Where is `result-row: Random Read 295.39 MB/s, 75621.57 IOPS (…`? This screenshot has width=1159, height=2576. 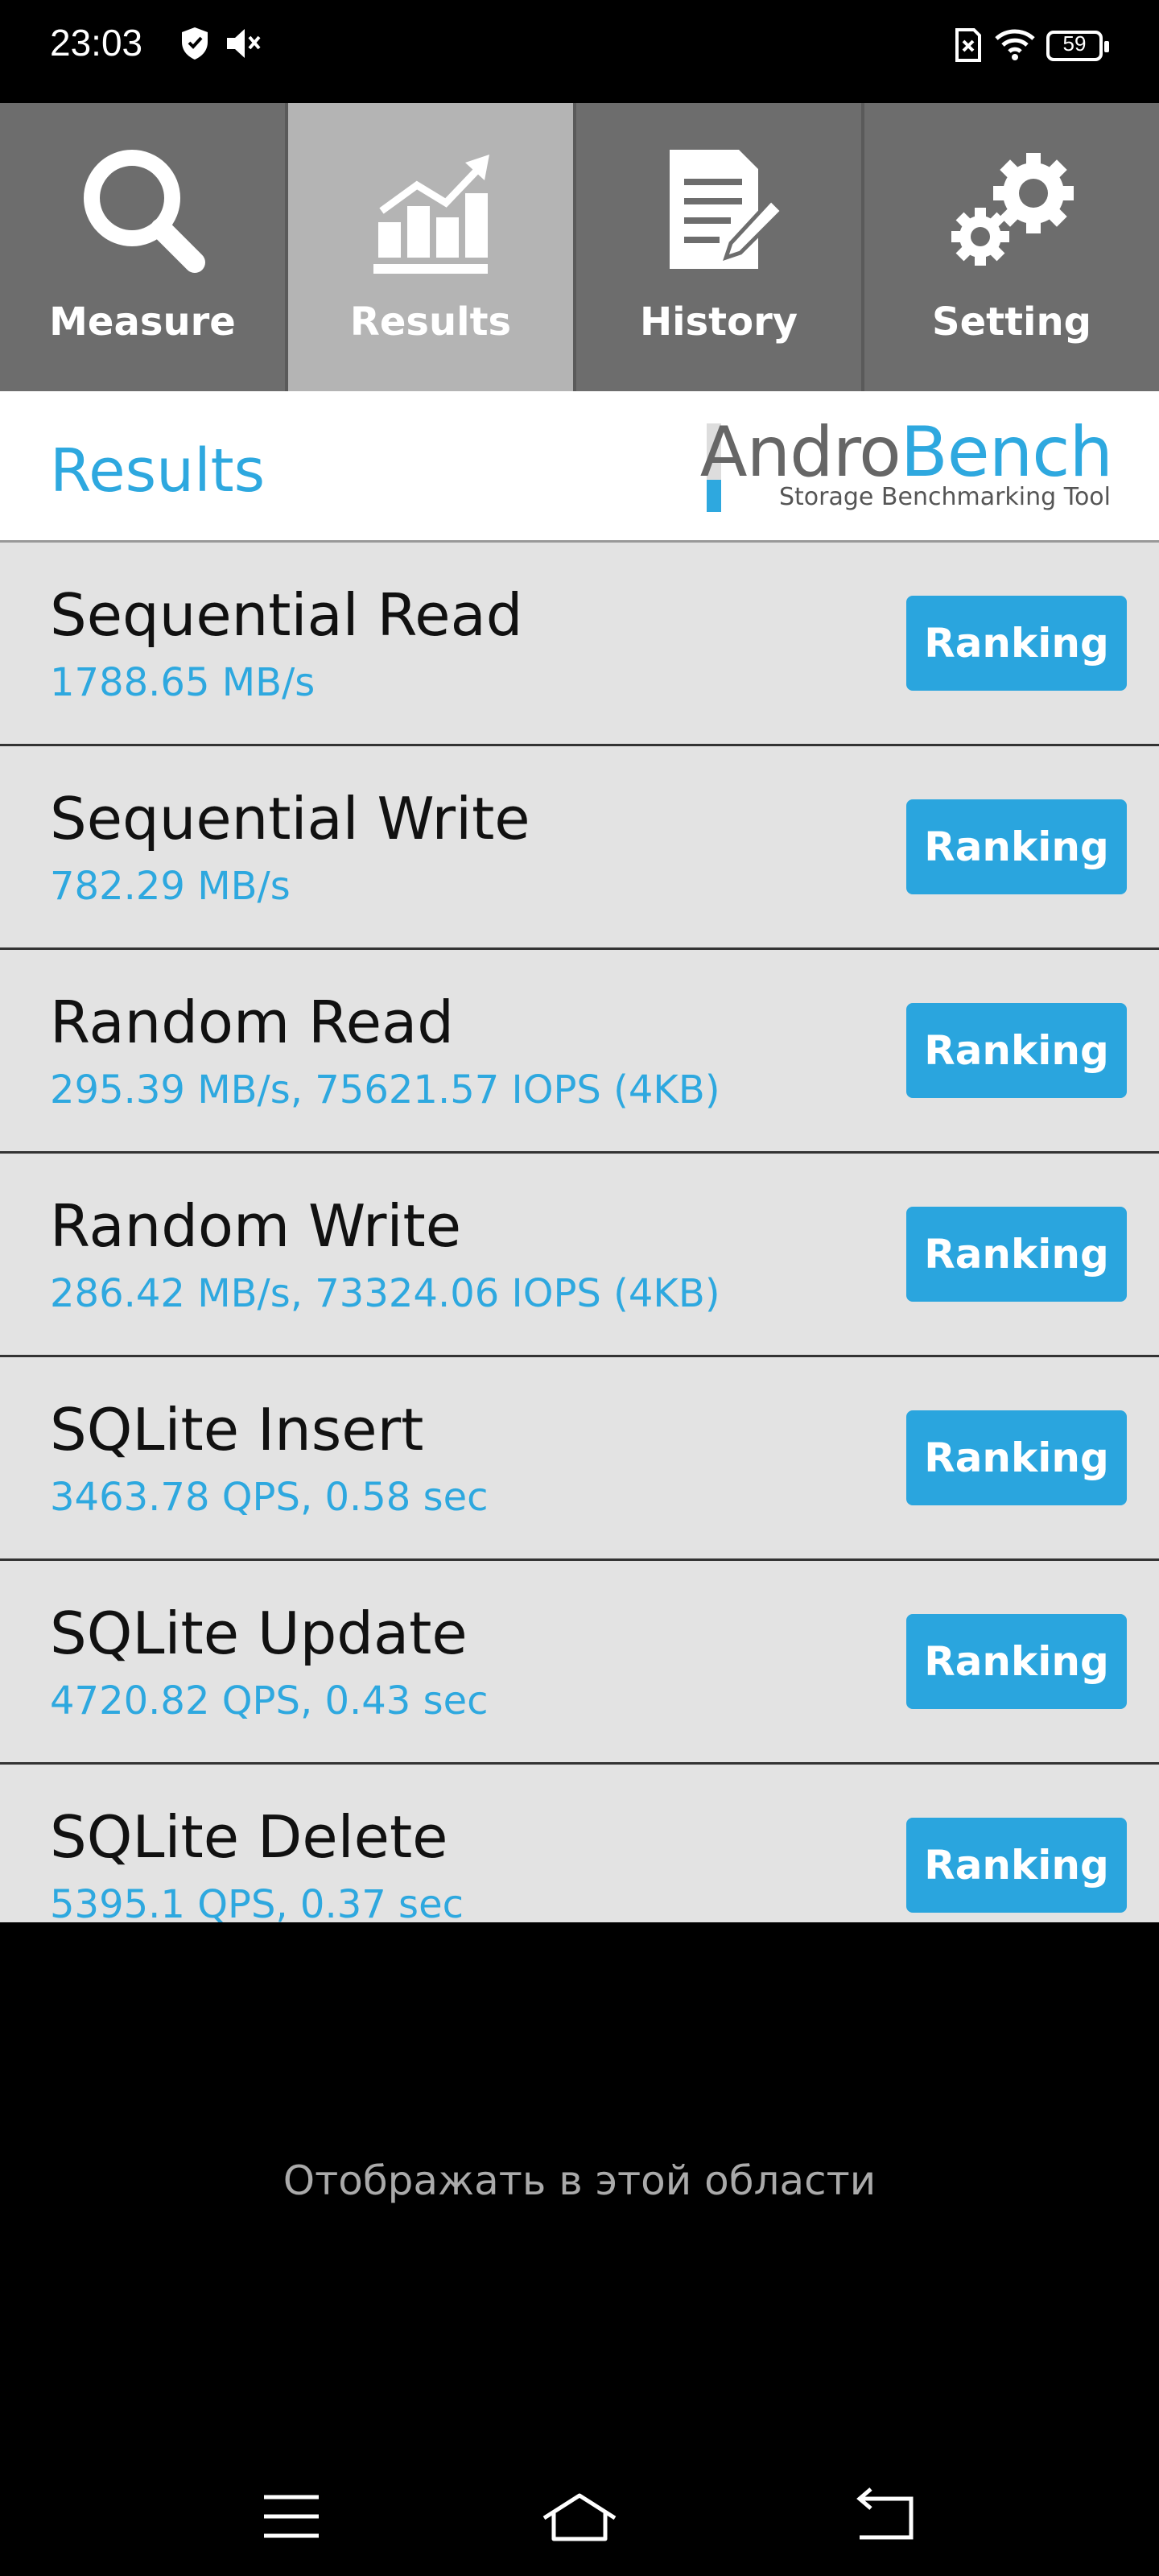 result-row: Random Read 295.39 MB/s, 75621.57 IOPS (… is located at coordinates (579, 1052).